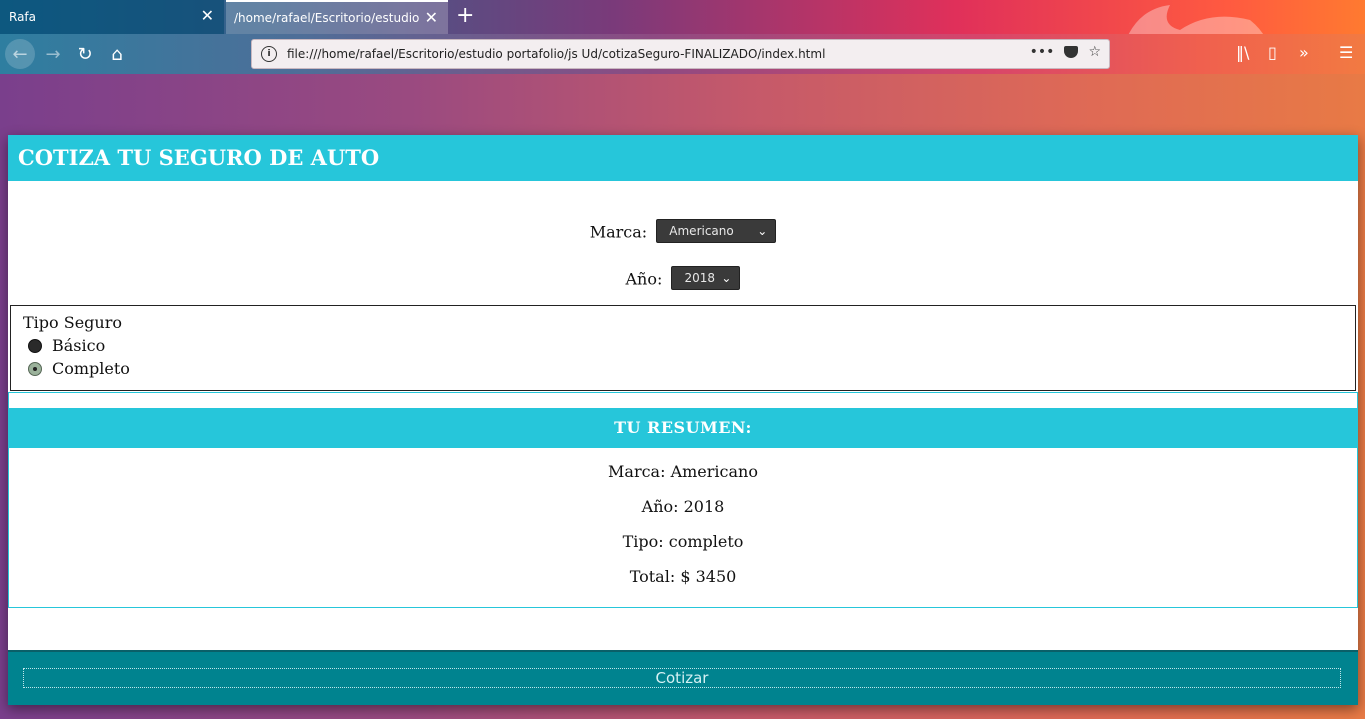  Describe the element at coordinates (20, 54) in the screenshot. I see `back-icon: ←` at that location.